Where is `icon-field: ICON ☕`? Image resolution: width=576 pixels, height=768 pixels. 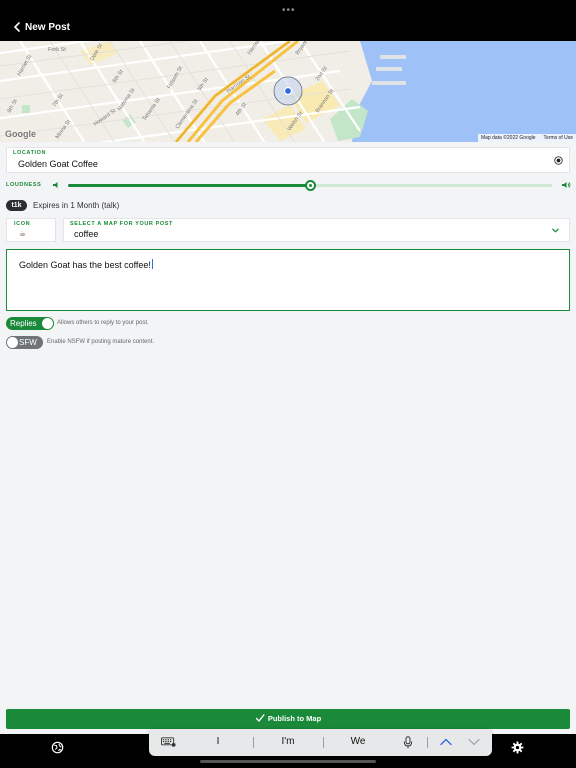 icon-field: ICON ☕ is located at coordinates (31, 230).